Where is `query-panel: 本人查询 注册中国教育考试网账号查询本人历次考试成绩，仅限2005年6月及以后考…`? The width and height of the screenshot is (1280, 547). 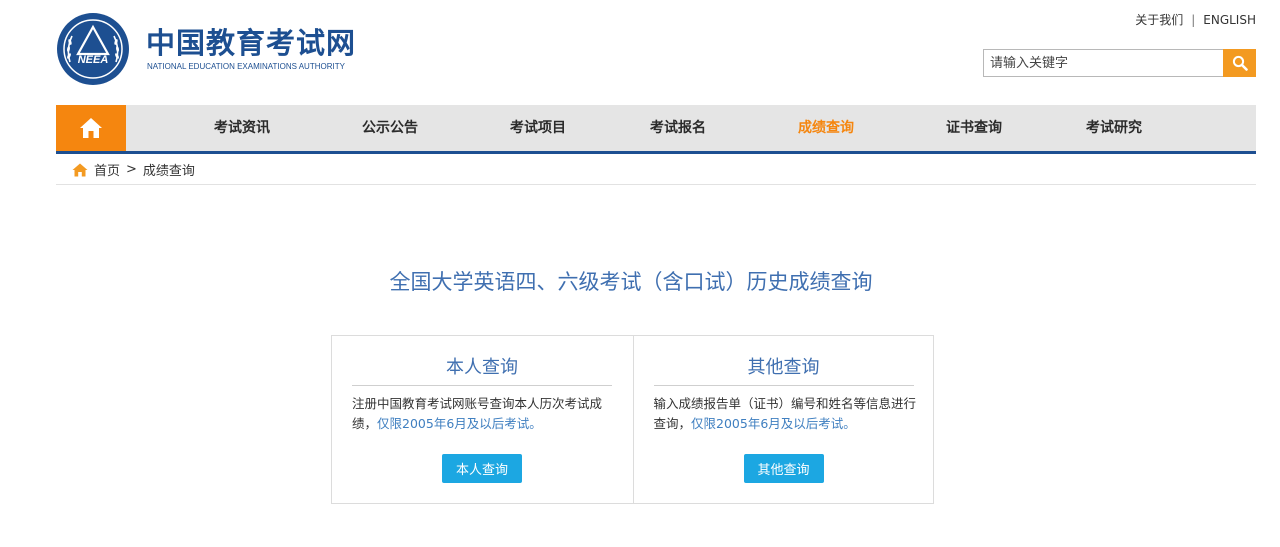 query-panel: 本人查询 注册中国教育考试网账号查询本人历次考试成绩，仅限2005年6月及以后考… is located at coordinates (632, 419).